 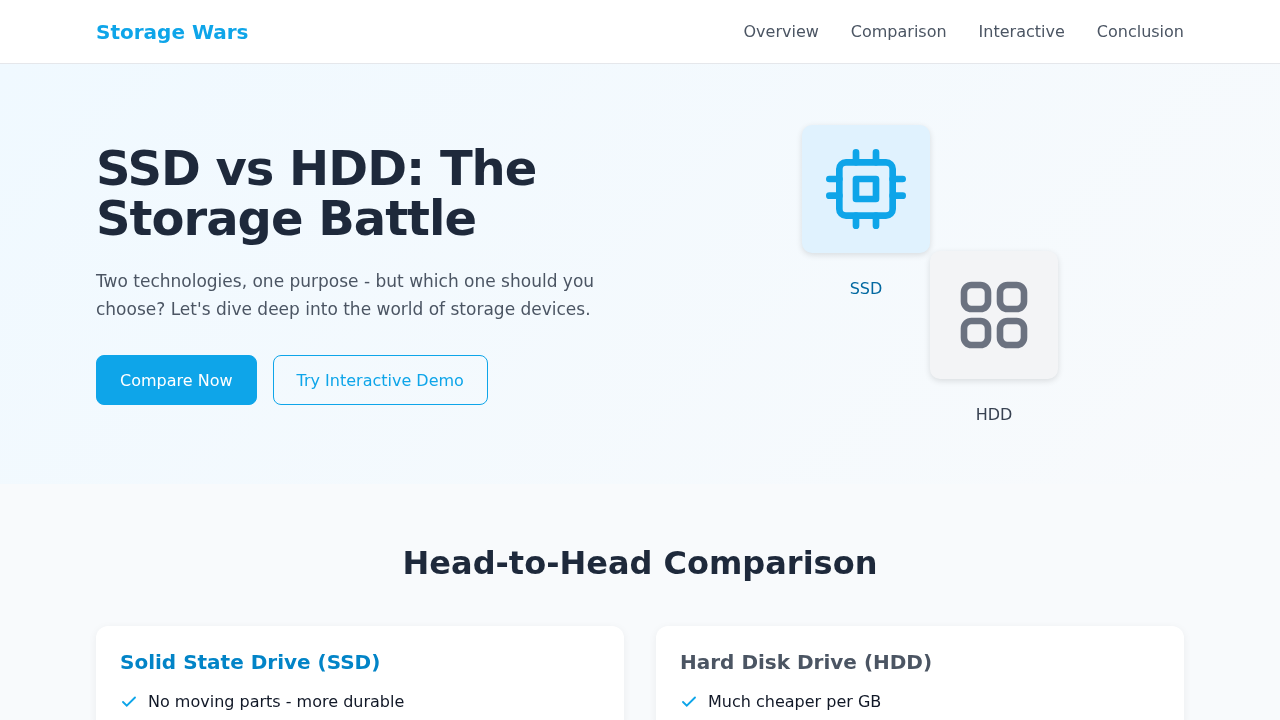 I want to click on section-heading: Head-to-Head Comparison, so click(x=640, y=563).